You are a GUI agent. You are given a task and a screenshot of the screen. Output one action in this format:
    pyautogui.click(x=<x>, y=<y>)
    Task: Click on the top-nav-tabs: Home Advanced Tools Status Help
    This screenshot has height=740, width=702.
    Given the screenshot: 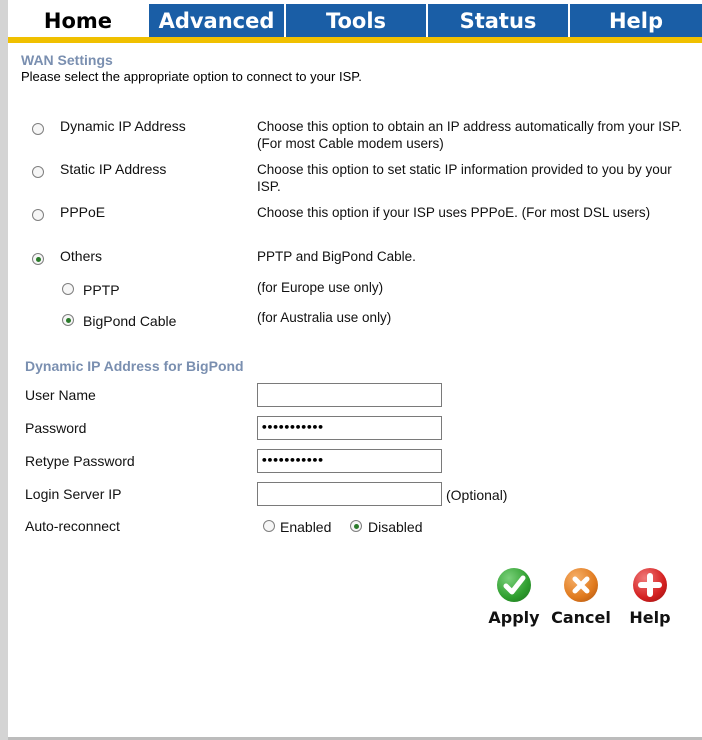 What is the action you would take?
    pyautogui.click(x=355, y=20)
    